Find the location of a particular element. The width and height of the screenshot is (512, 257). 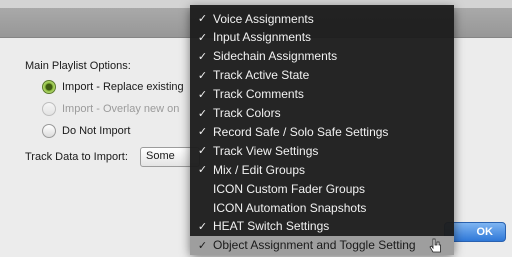

menu-item: ✓ Record Safe / Solo Safe Settings is located at coordinates (322, 131).